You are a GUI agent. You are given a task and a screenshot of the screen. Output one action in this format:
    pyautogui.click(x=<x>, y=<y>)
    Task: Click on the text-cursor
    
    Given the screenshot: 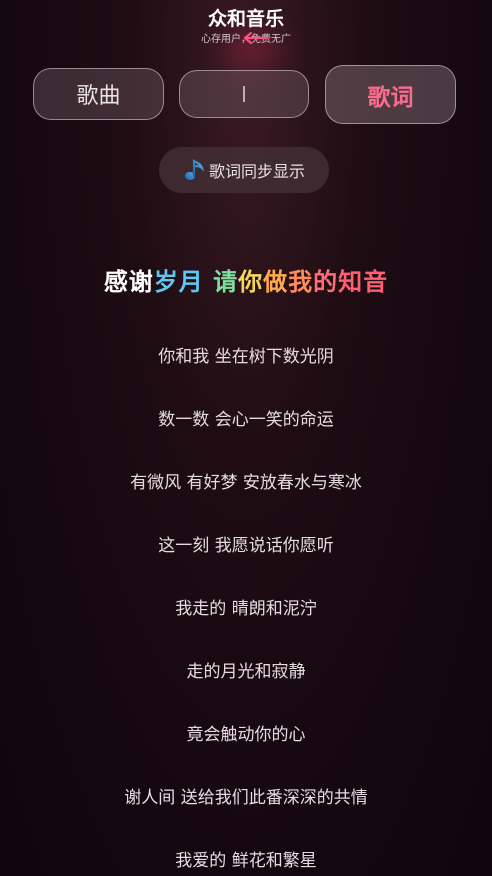 What is the action you would take?
    pyautogui.click(x=244, y=94)
    